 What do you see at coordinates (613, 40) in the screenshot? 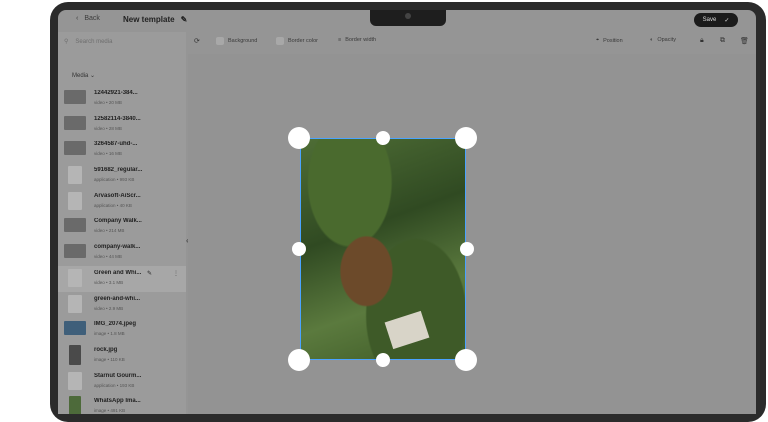
I see `position-label: Position` at bounding box center [613, 40].